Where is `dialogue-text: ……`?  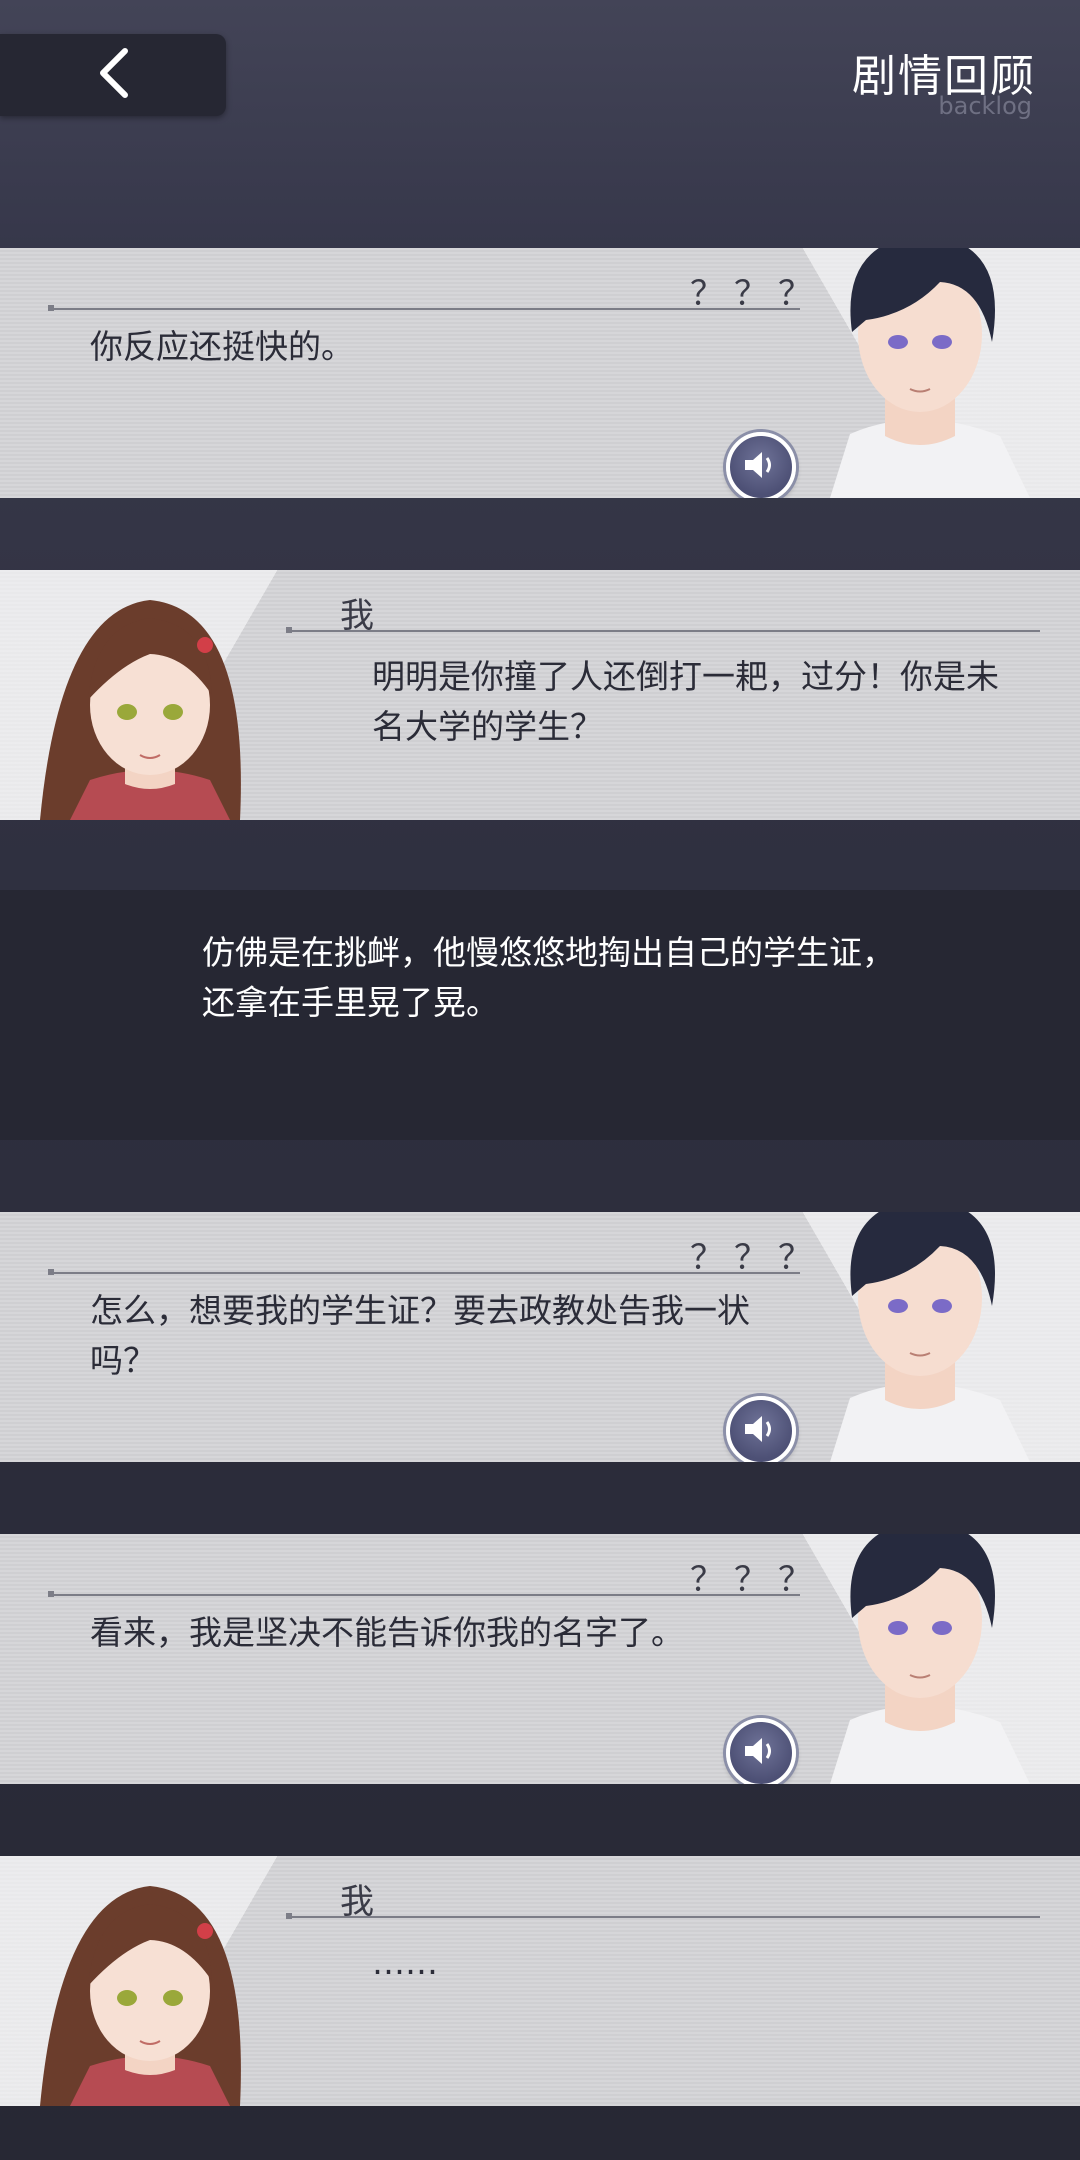
dialogue-text: …… is located at coordinates (405, 1962).